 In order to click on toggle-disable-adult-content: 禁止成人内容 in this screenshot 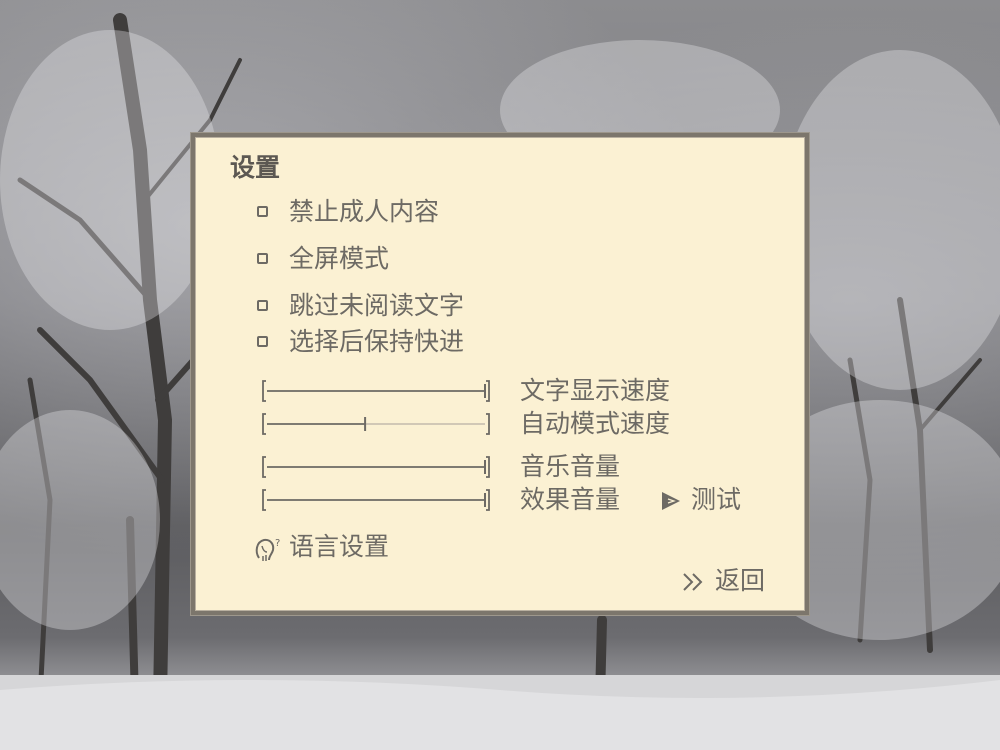, I will do `click(363, 213)`.